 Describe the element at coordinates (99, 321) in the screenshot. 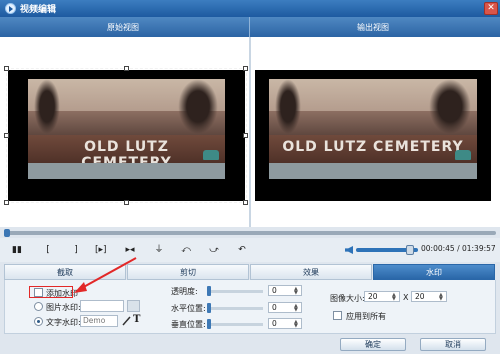

I see `text-watermark-input: Demo` at that location.